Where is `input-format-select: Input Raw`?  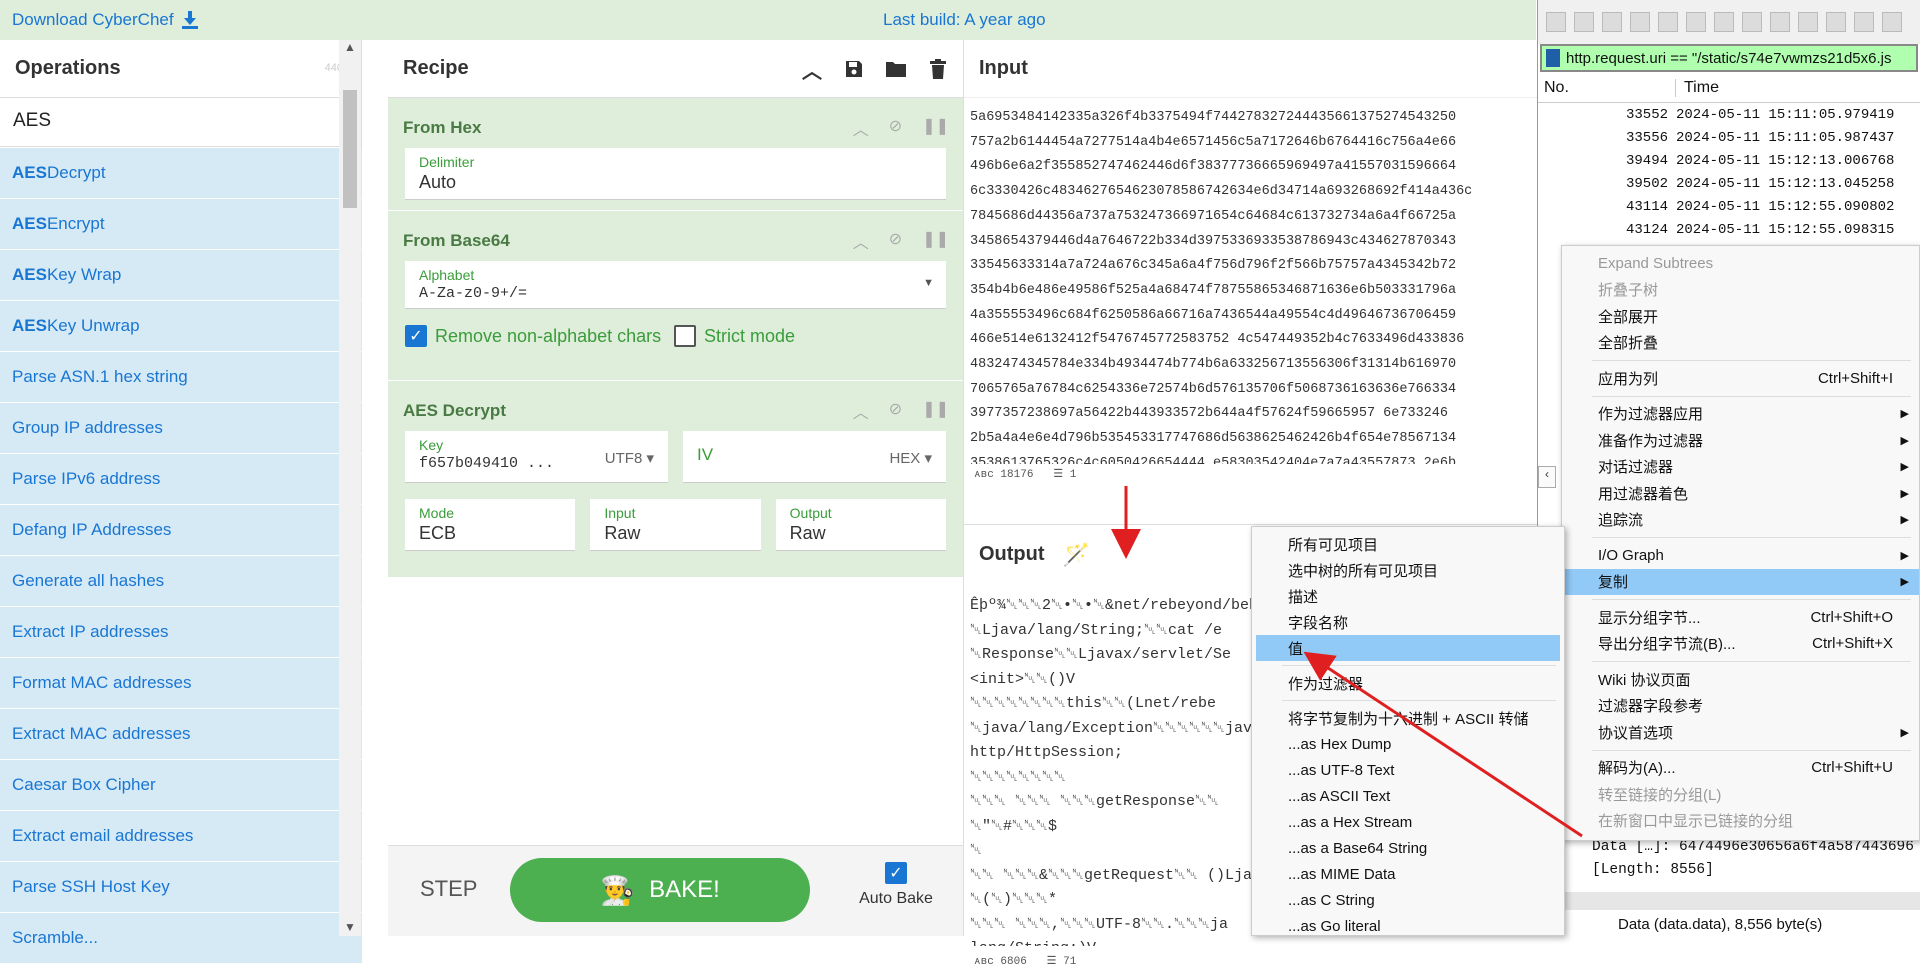 input-format-select: Input Raw is located at coordinates (675, 525).